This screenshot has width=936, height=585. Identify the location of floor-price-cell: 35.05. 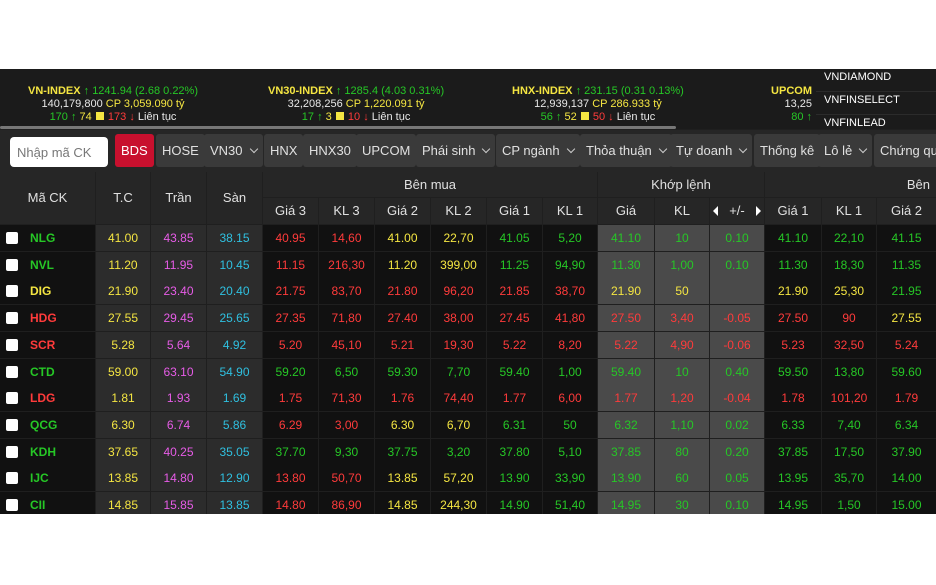
(234, 451).